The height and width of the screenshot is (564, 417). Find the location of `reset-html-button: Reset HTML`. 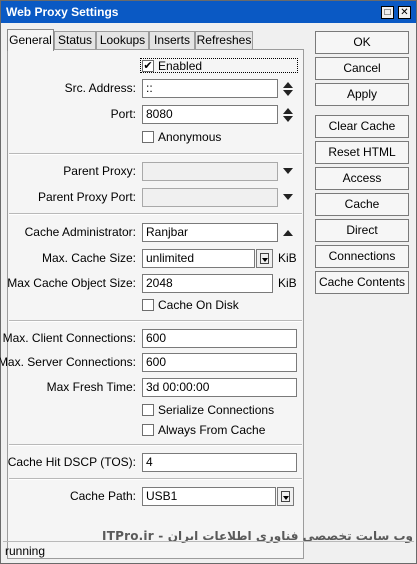

reset-html-button: Reset HTML is located at coordinates (362, 152).